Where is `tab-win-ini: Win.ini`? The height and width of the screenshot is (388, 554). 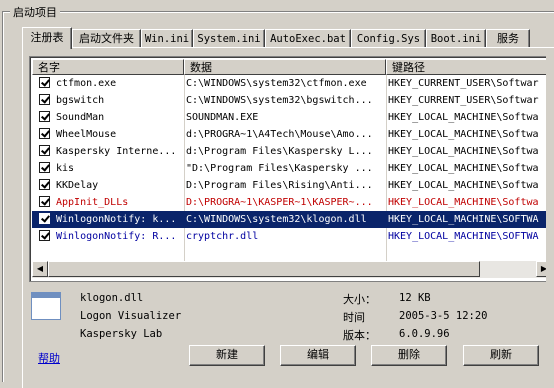 tab-win-ini: Win.ini is located at coordinates (167, 38).